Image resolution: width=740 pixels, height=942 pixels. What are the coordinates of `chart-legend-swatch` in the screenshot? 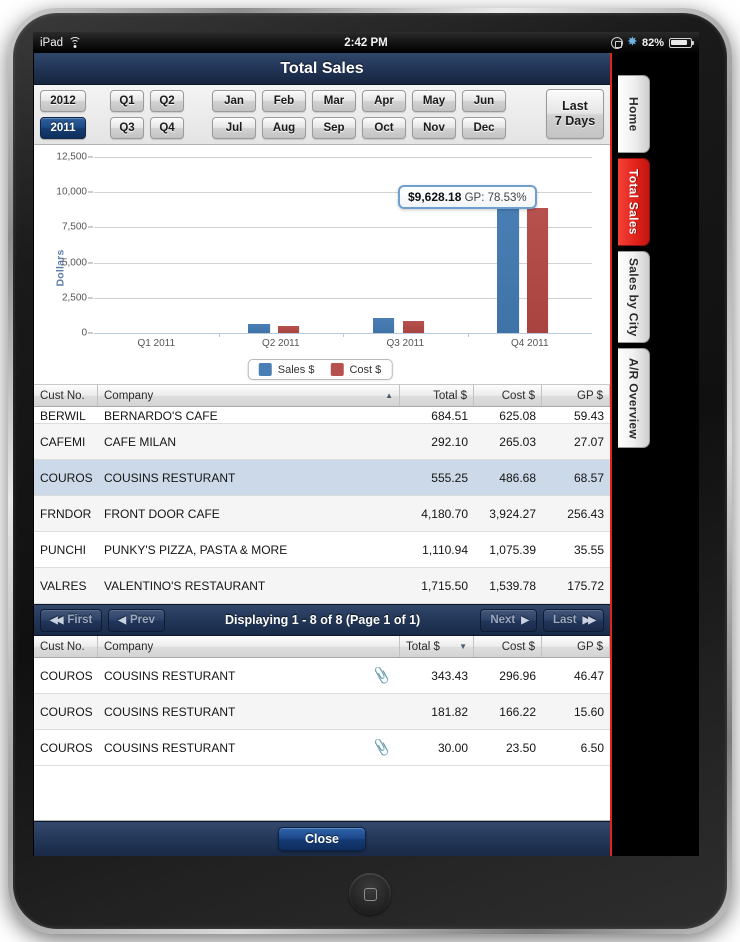 It's located at (337, 369).